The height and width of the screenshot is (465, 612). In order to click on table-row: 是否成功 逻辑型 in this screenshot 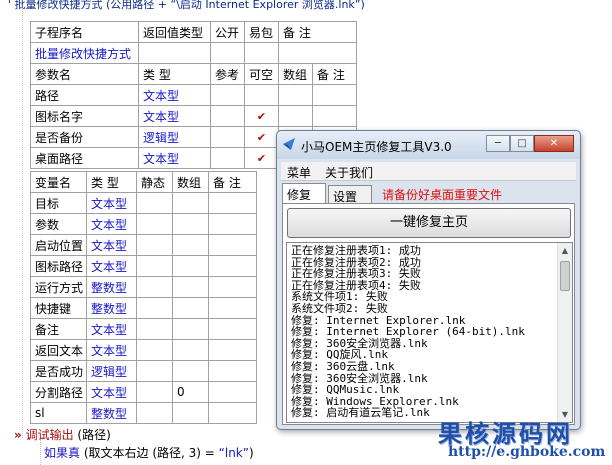, I will do `click(143, 371)`.